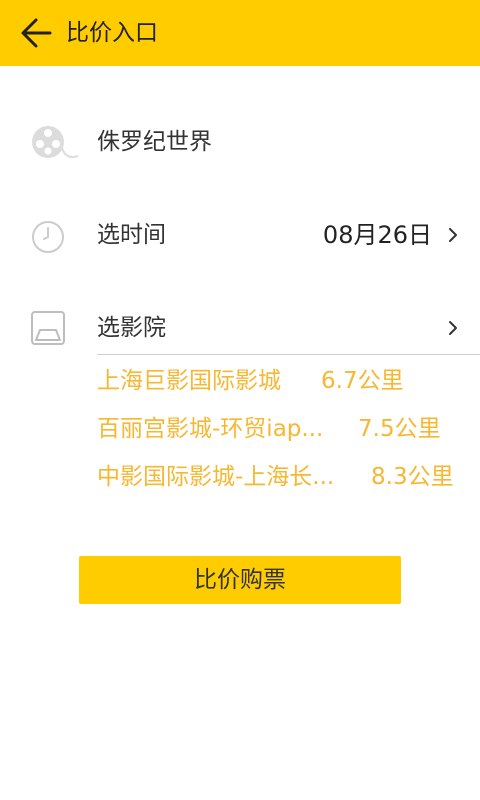  What do you see at coordinates (399, 429) in the screenshot?
I see `cinema-distance: 7.5公里` at bounding box center [399, 429].